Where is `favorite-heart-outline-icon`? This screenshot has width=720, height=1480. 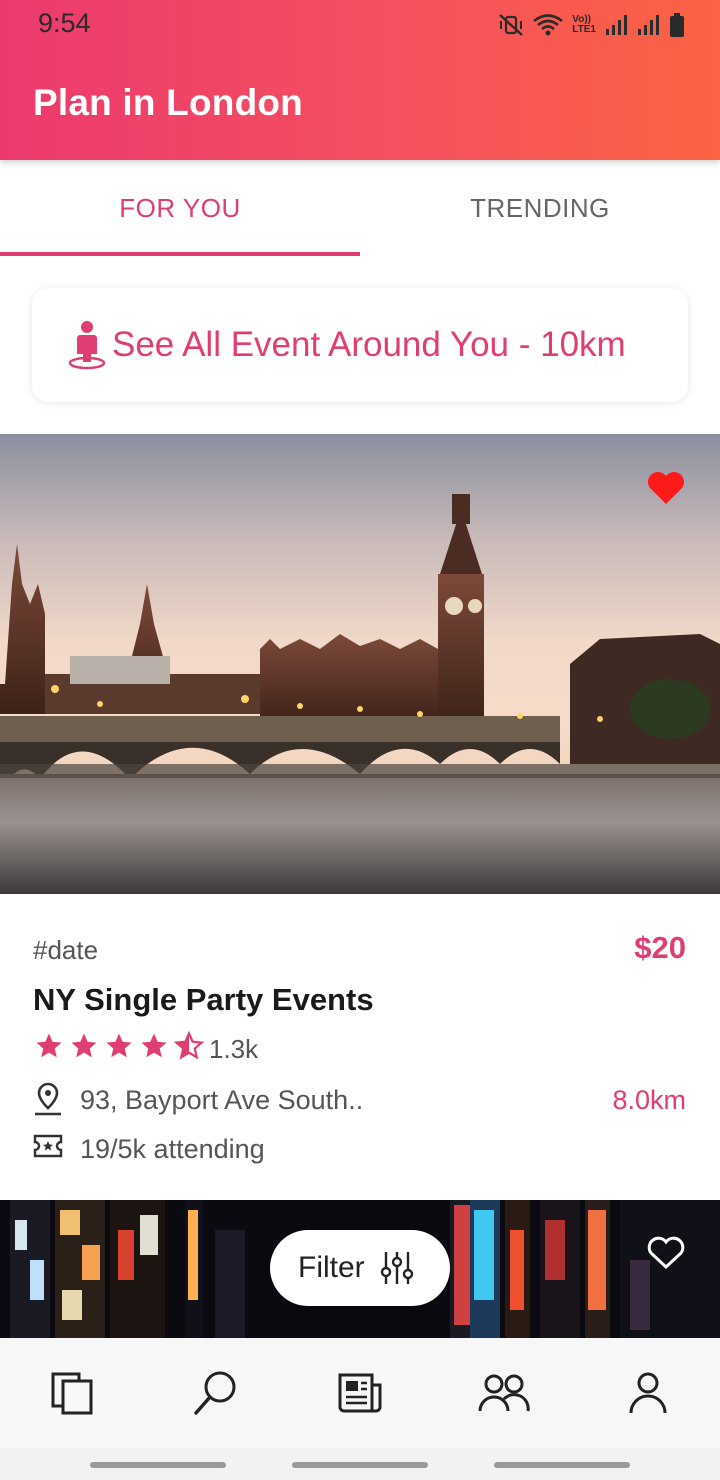 favorite-heart-outline-icon is located at coordinates (666, 1253).